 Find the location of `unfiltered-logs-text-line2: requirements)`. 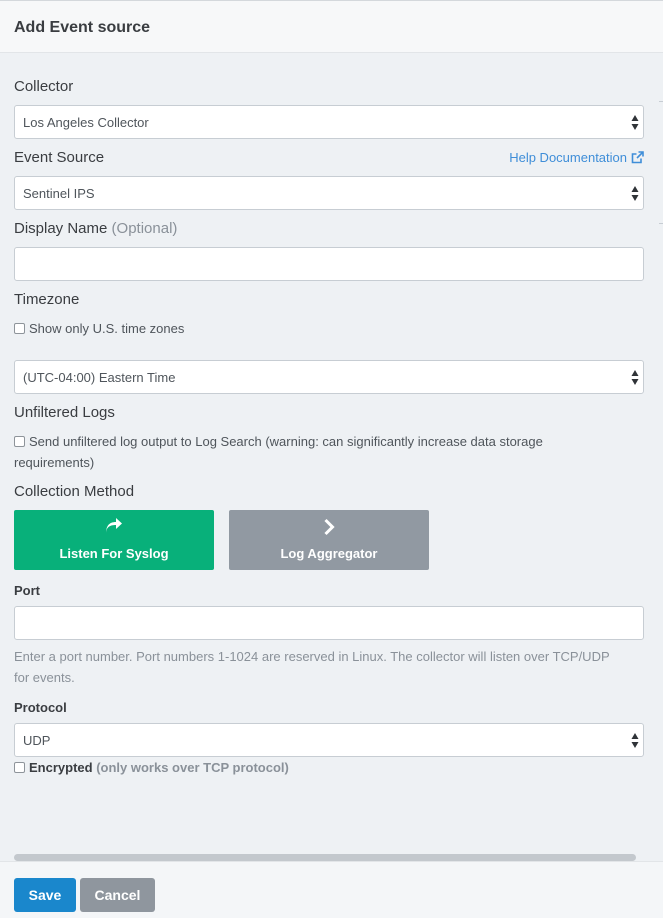

unfiltered-logs-text-line2: requirements) is located at coordinates (54, 462).